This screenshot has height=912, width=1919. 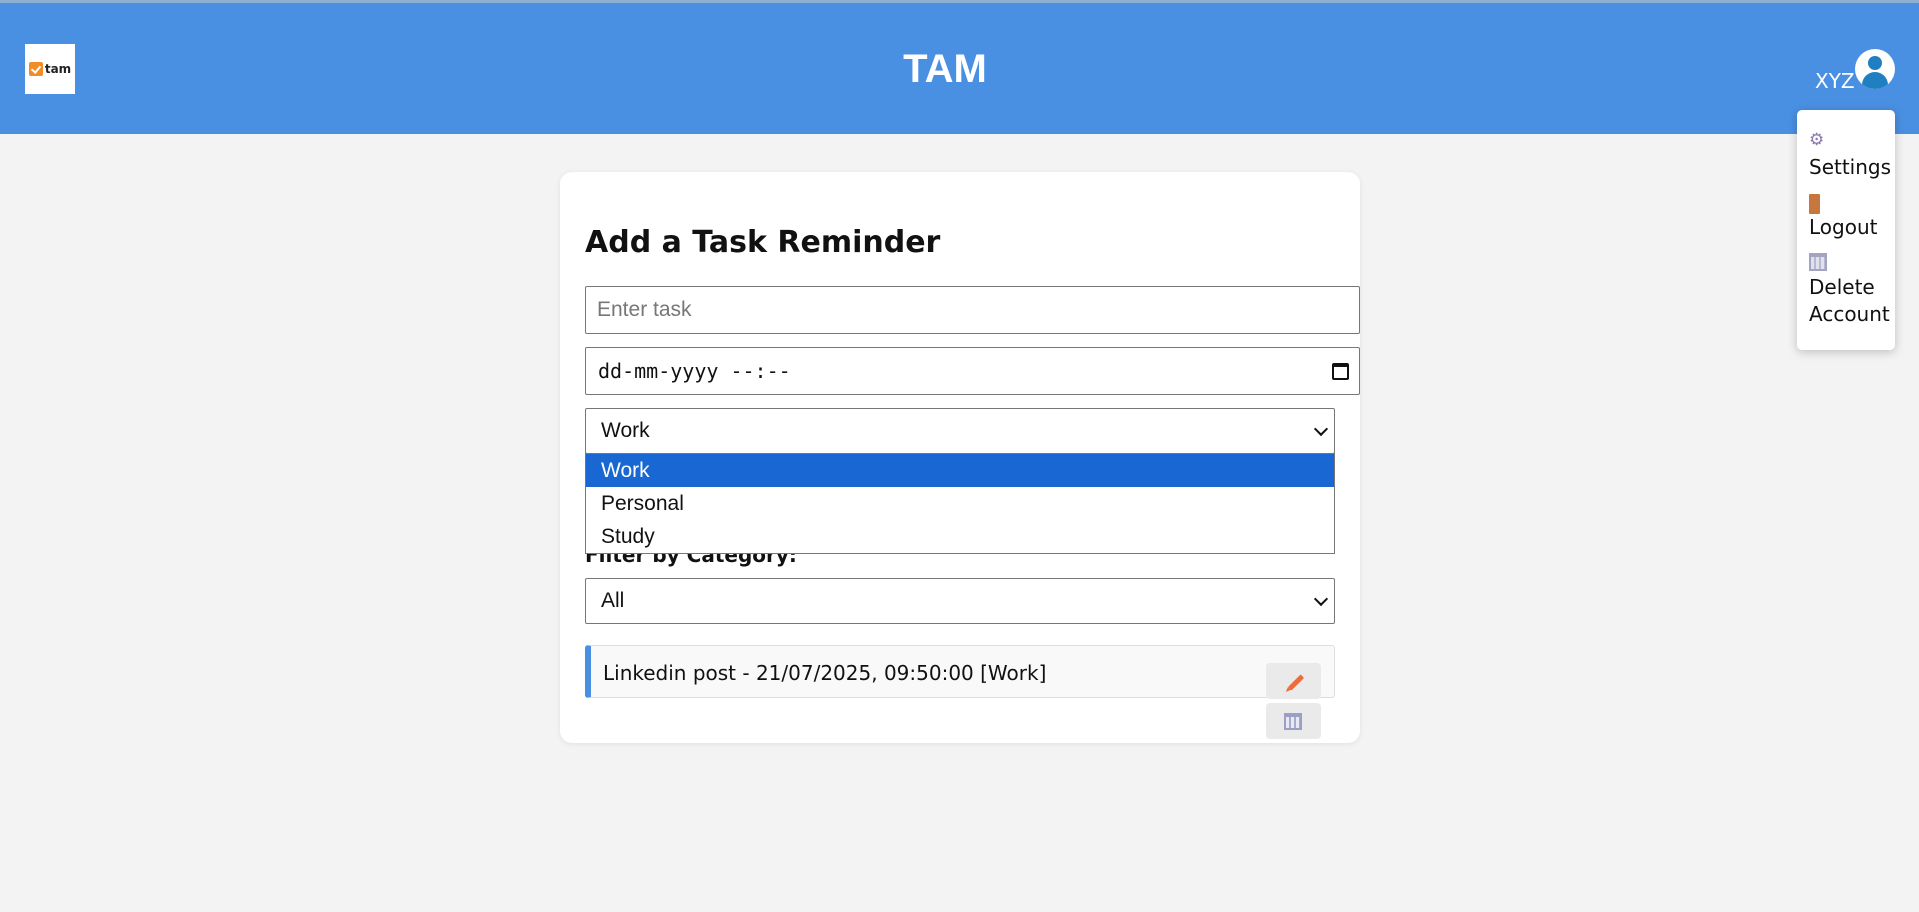 I want to click on filter-selected-value: All, so click(x=613, y=600).